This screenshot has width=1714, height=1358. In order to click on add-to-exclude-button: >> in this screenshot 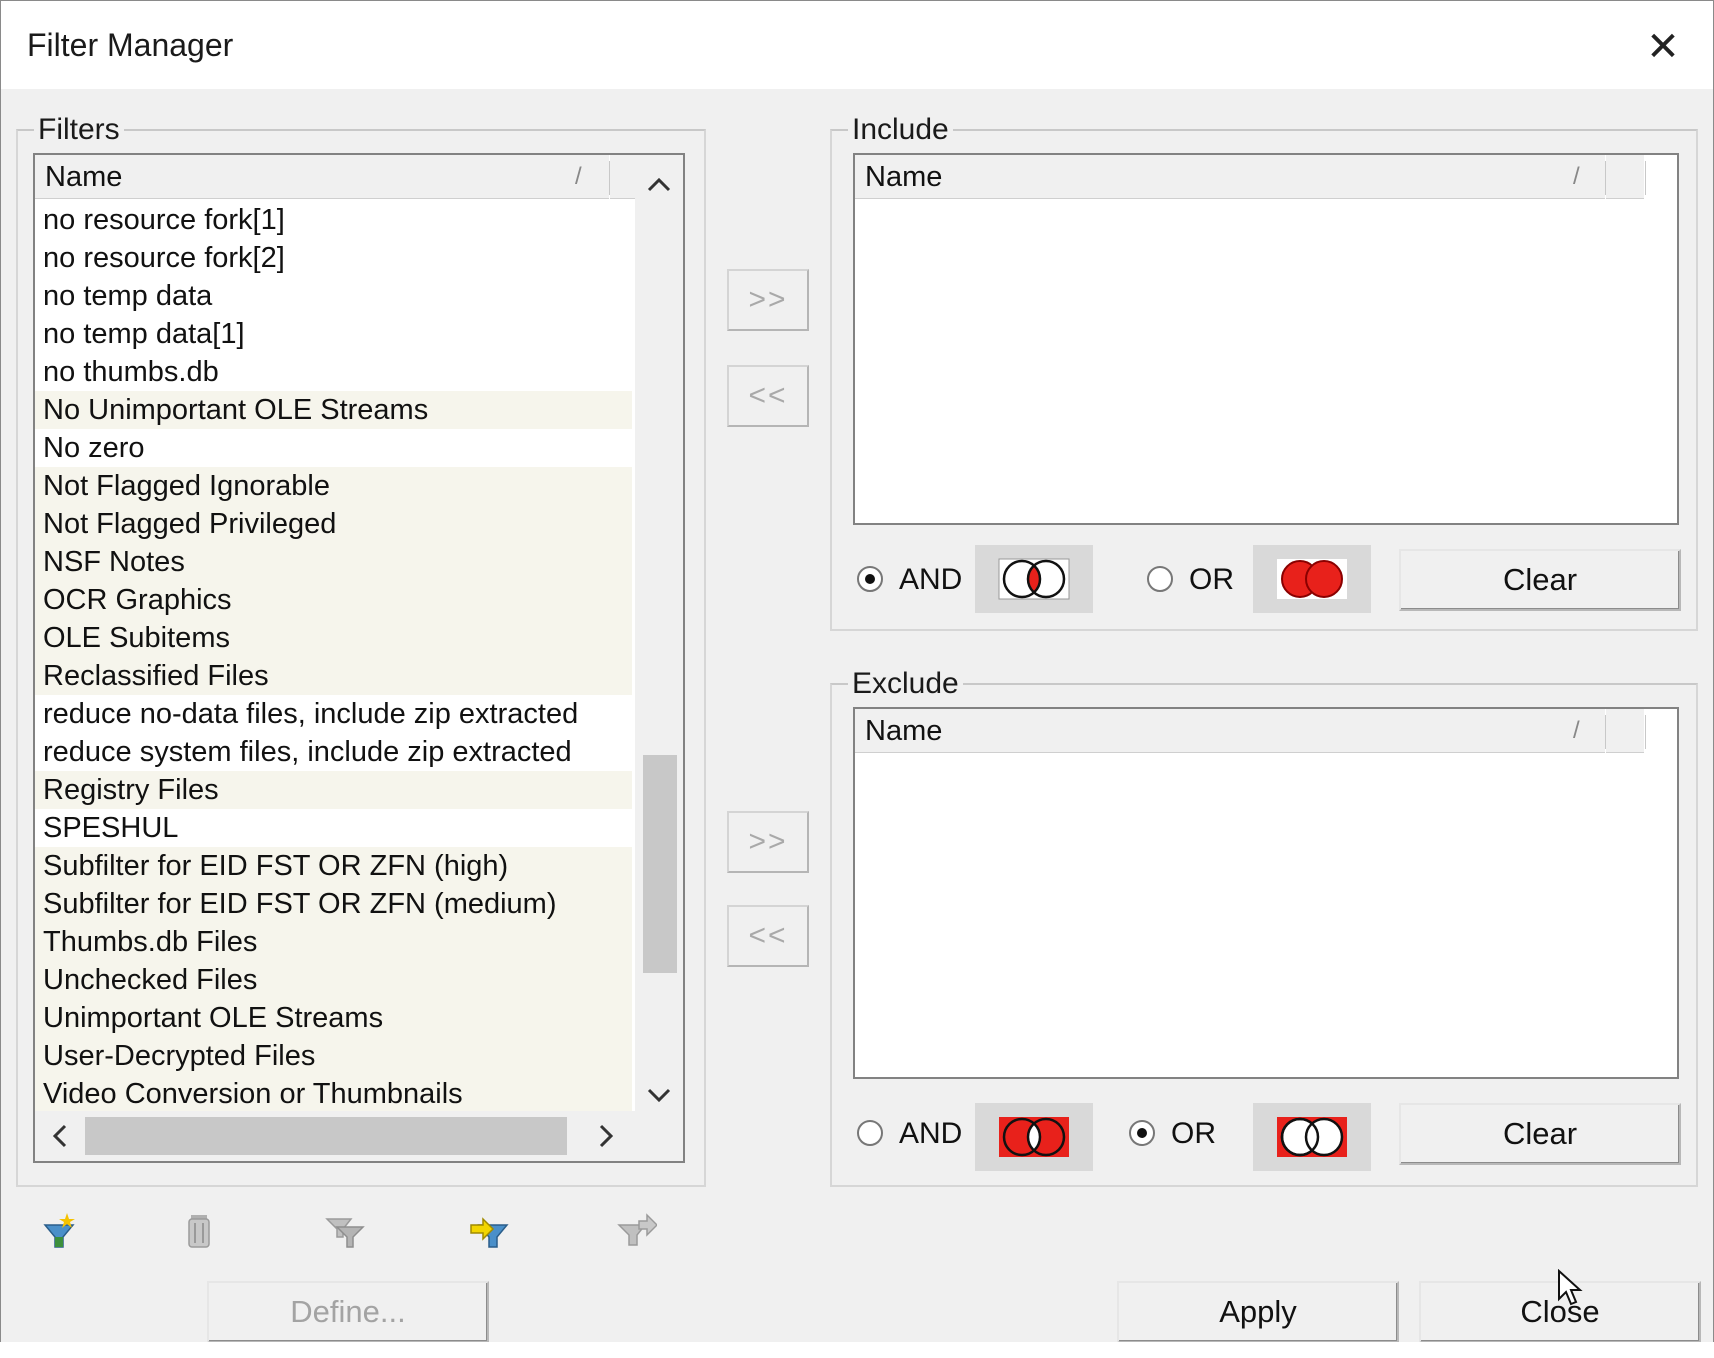, I will do `click(768, 842)`.